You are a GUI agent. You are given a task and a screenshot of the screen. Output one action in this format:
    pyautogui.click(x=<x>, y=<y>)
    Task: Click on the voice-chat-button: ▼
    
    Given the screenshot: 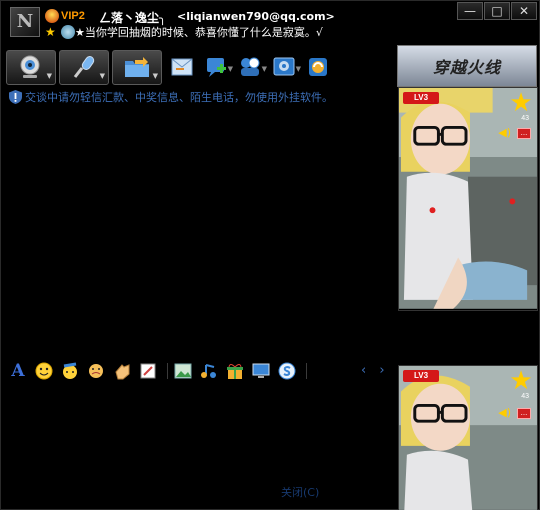 What is the action you would take?
    pyautogui.click(x=84, y=67)
    